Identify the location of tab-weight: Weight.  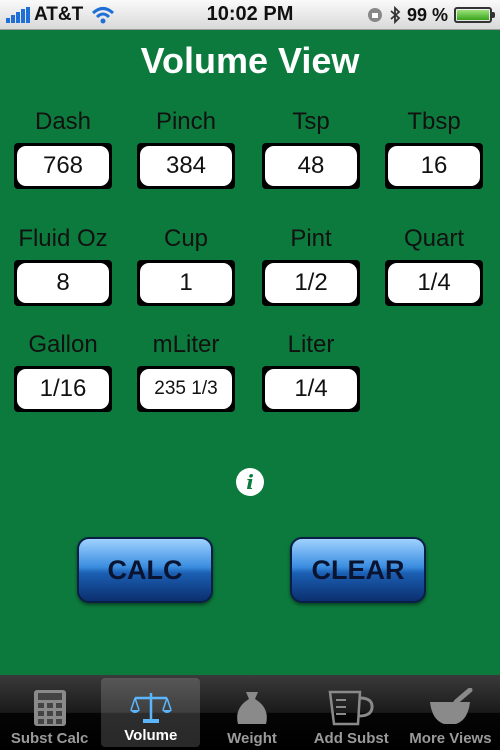
(251, 712).